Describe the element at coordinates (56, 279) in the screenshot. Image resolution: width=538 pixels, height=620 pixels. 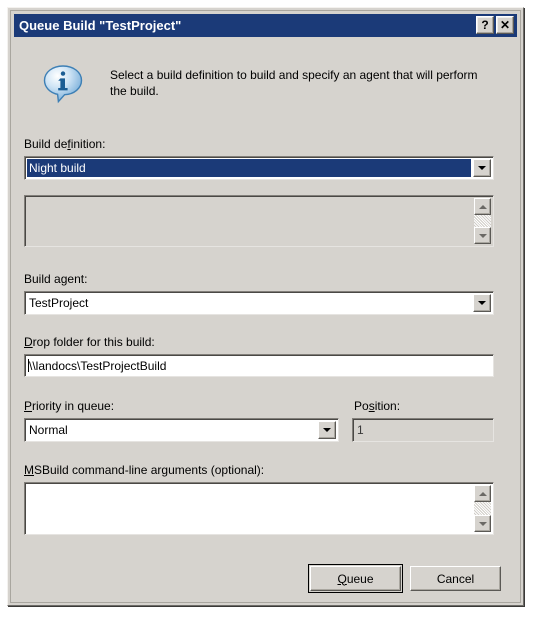
I see `build-agent-label: Build agent:` at that location.